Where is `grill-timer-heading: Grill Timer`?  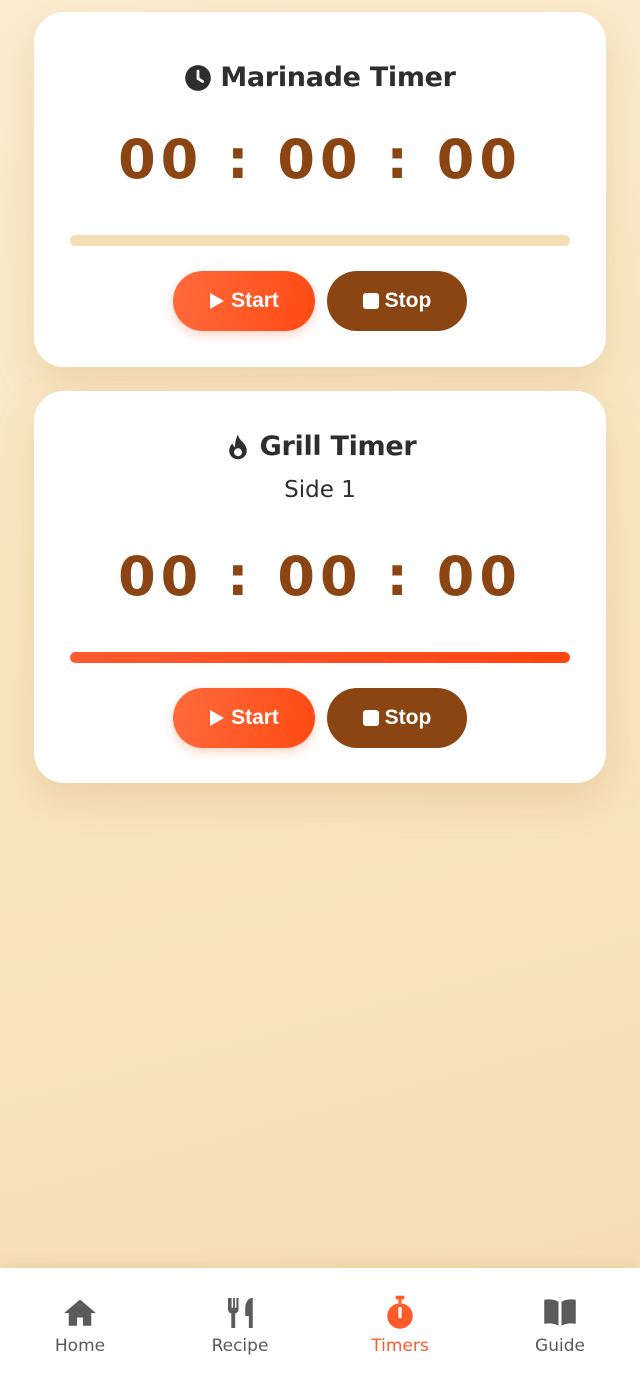 grill-timer-heading: Grill Timer is located at coordinates (320, 446).